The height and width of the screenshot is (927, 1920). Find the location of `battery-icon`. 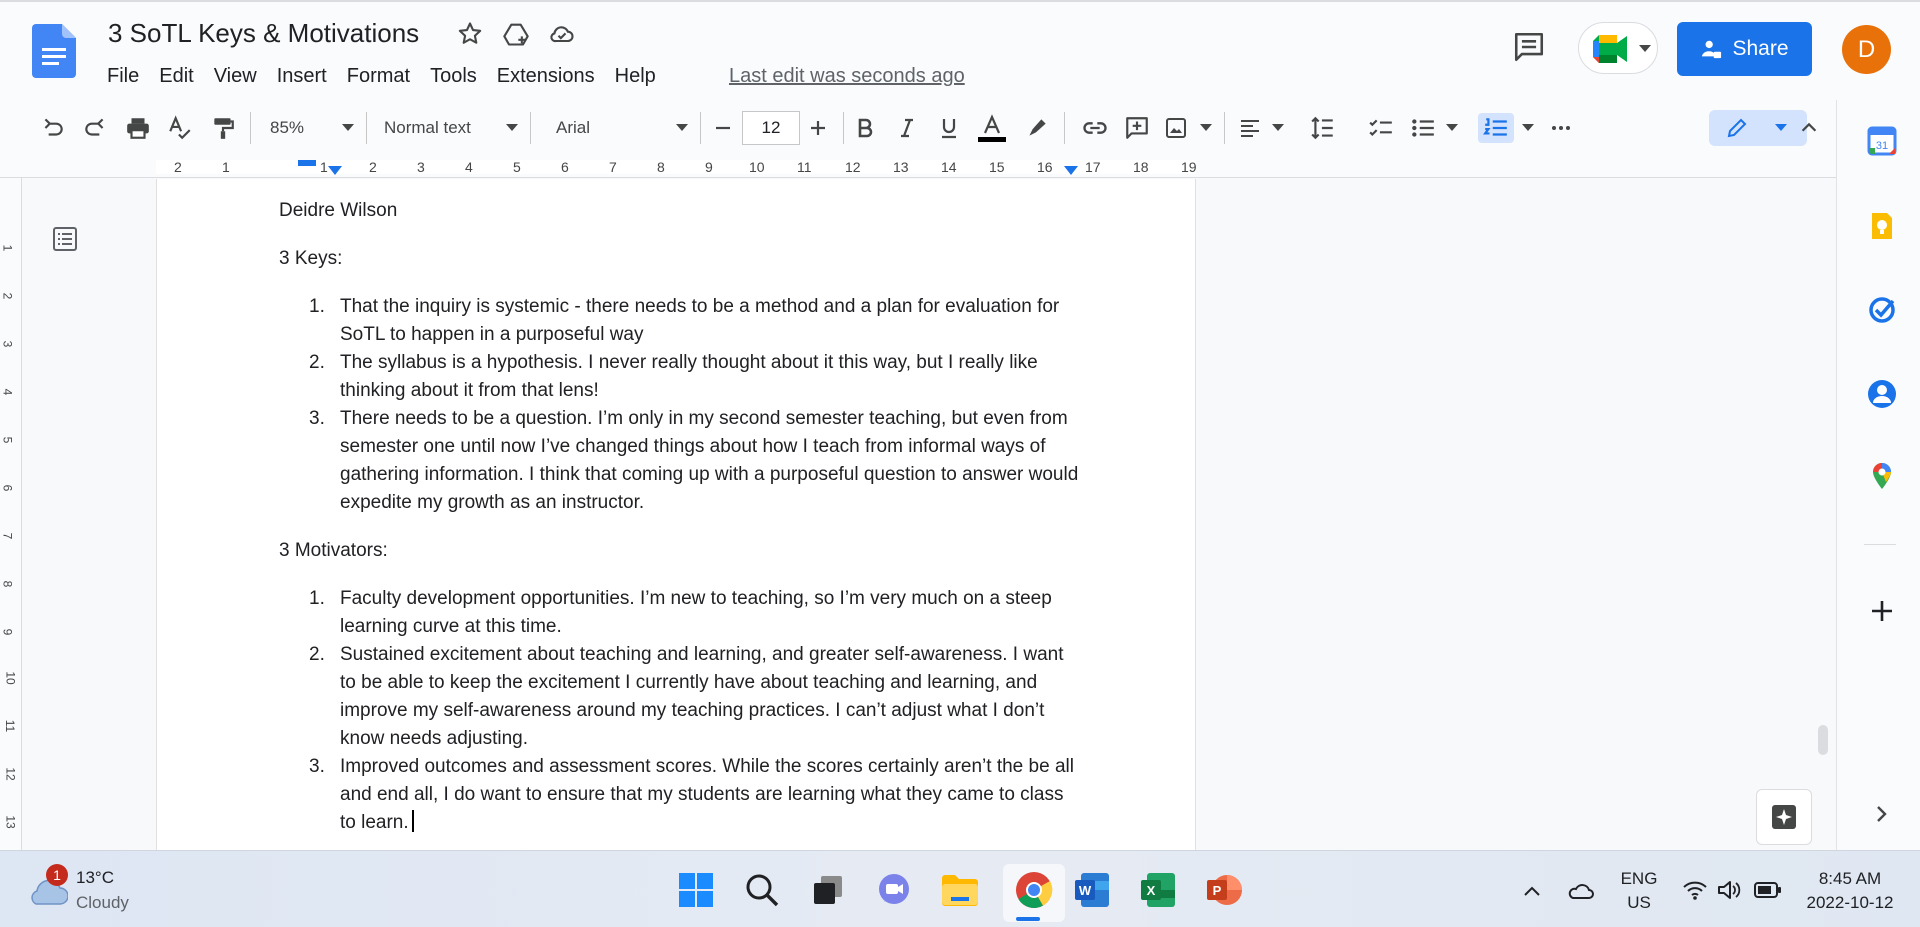

battery-icon is located at coordinates (1768, 890).